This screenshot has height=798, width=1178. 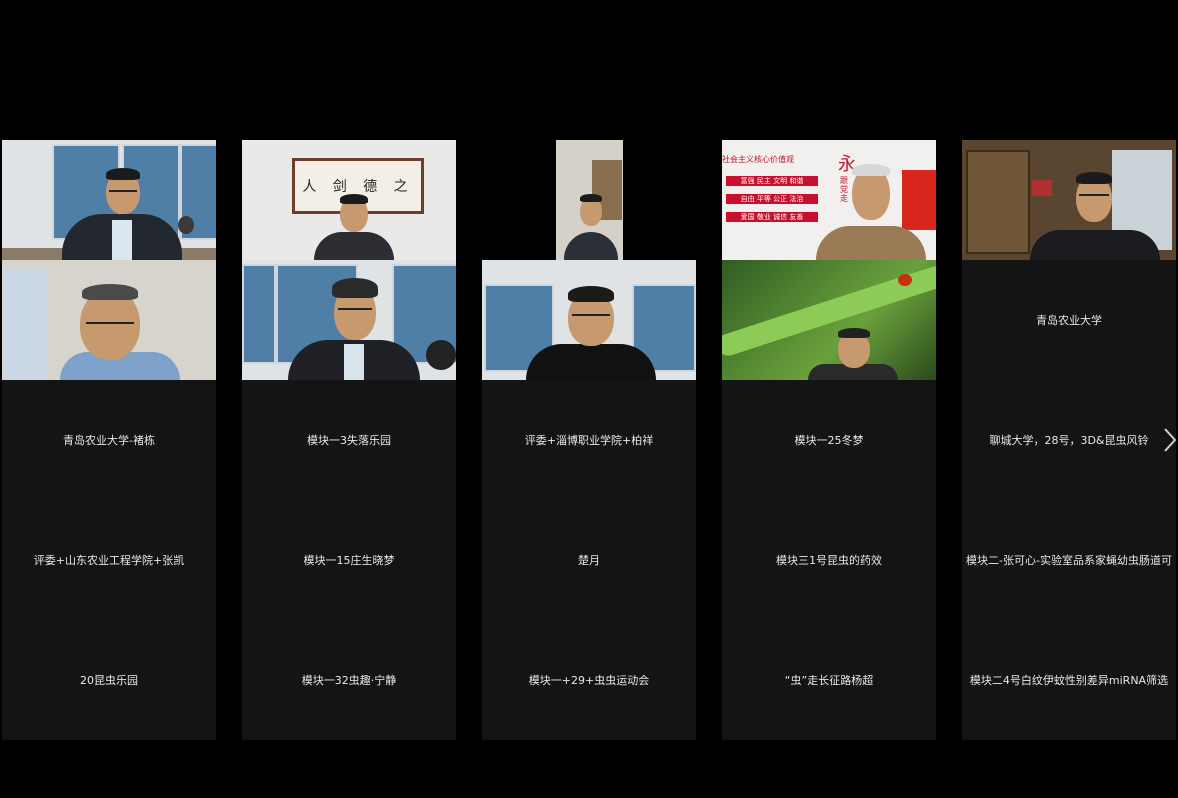 I want to click on participant-name: 模块一15庄生晓梦, so click(x=349, y=560).